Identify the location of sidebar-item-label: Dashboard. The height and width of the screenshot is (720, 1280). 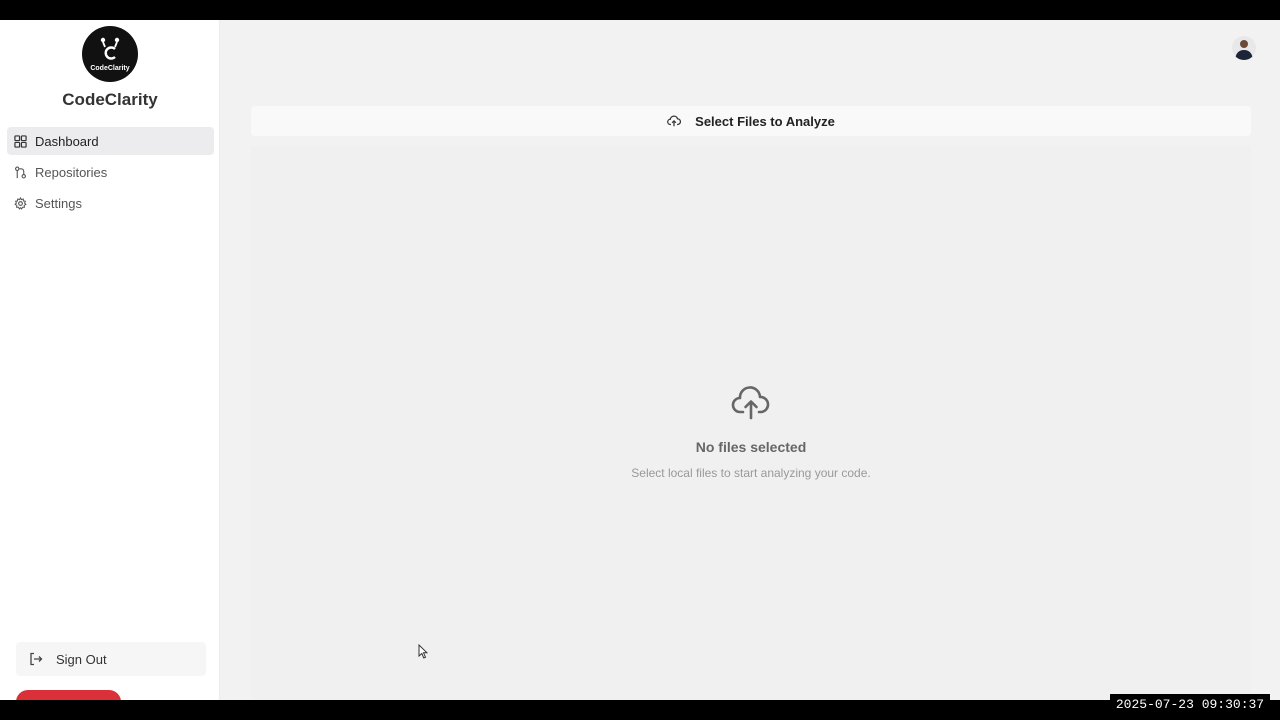
(67, 141).